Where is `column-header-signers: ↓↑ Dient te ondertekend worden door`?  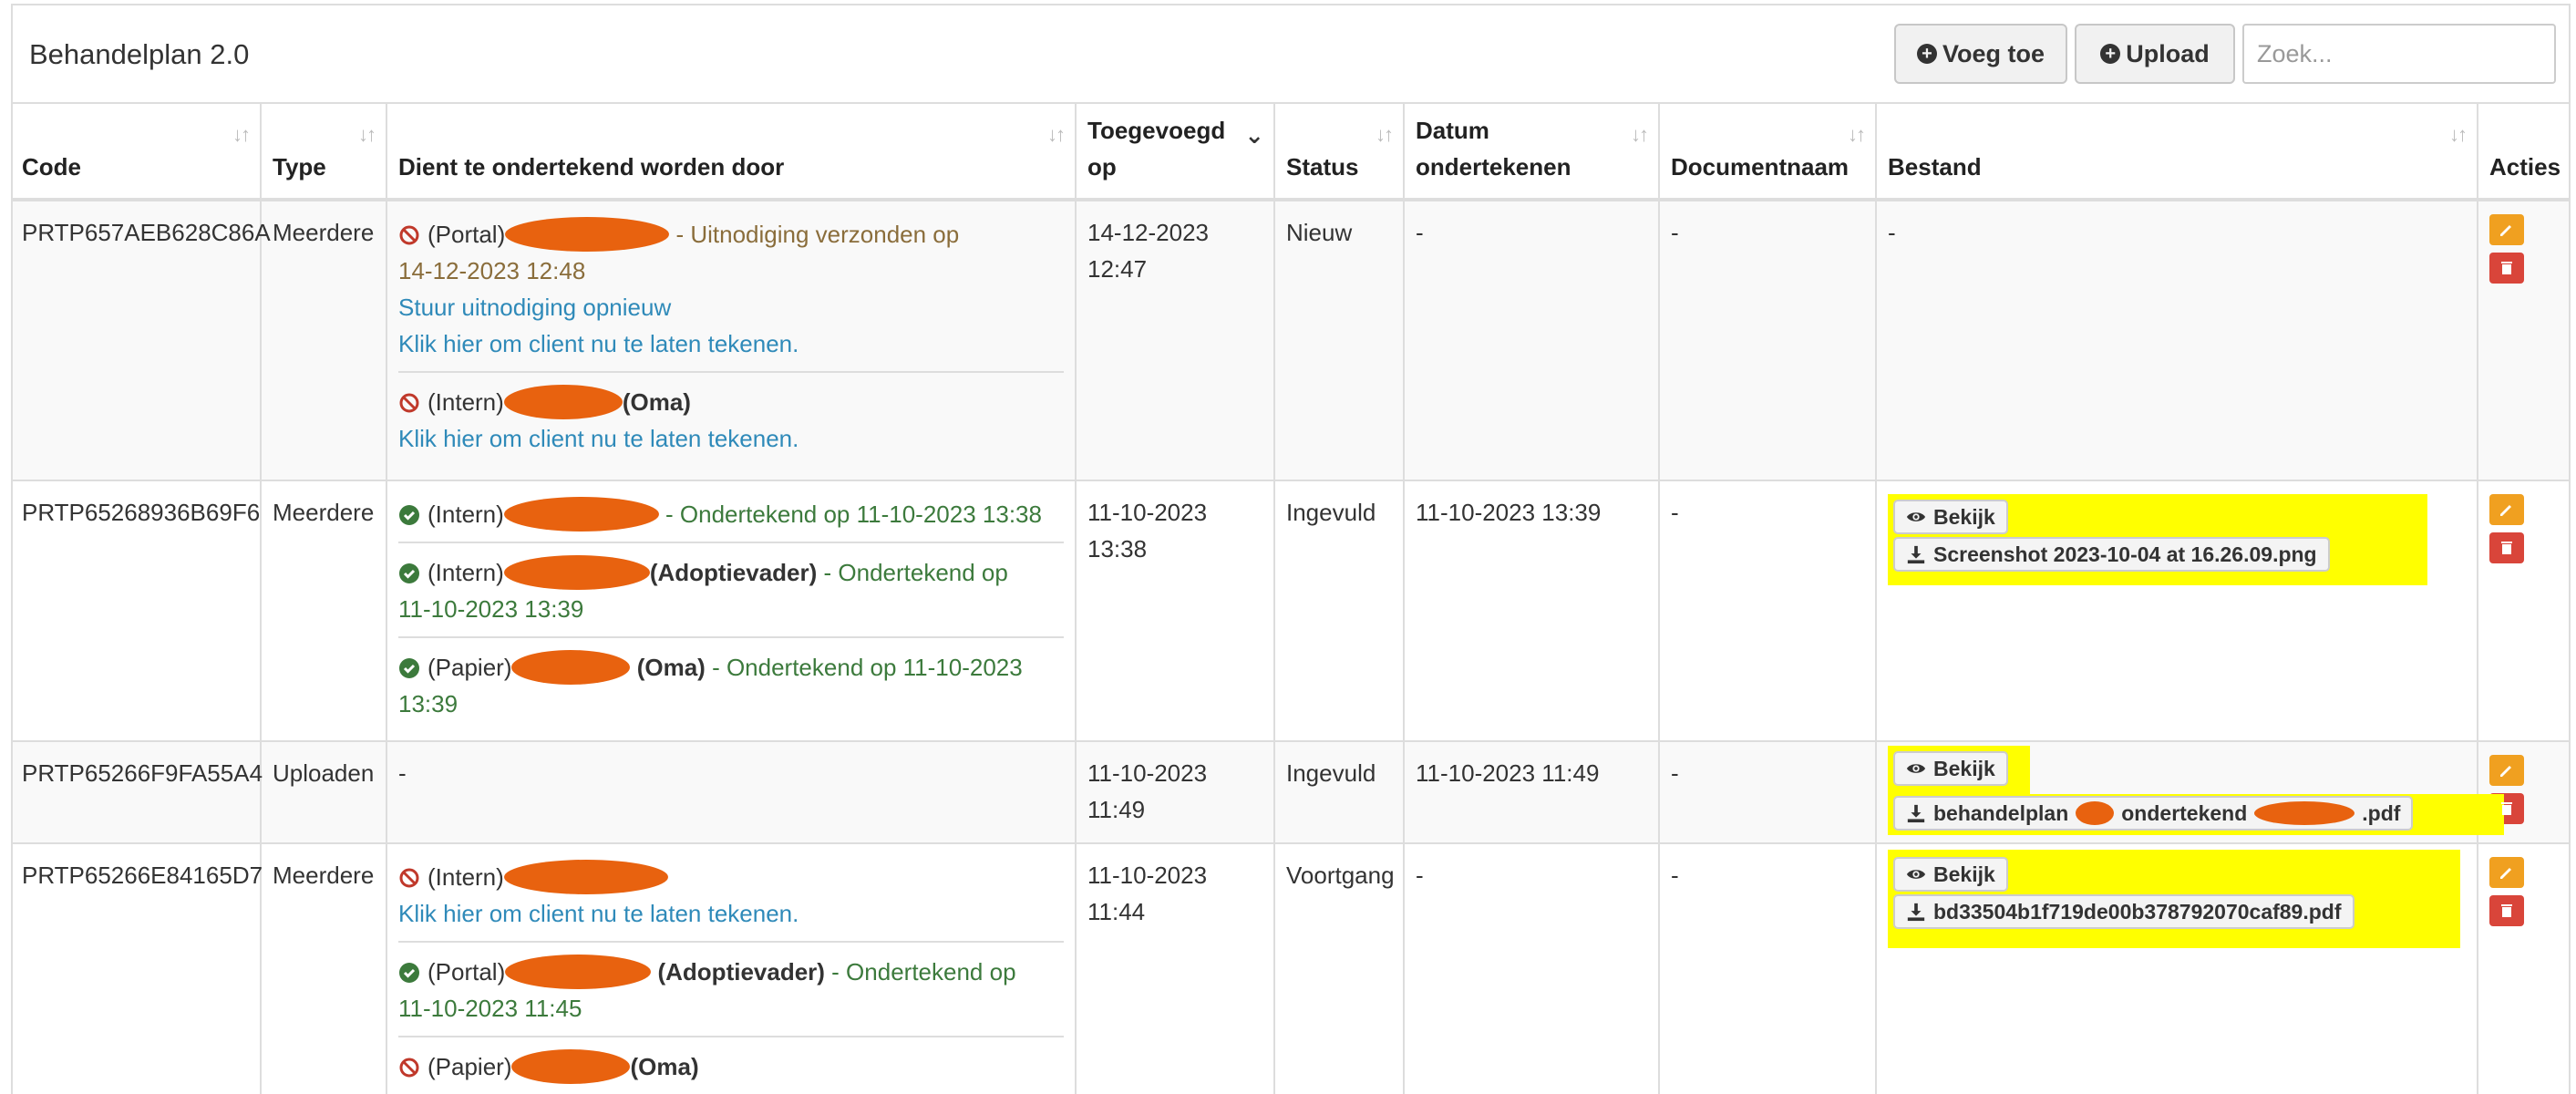
column-header-signers: ↓↑ Dient te ondertekend worden door is located at coordinates (731, 151).